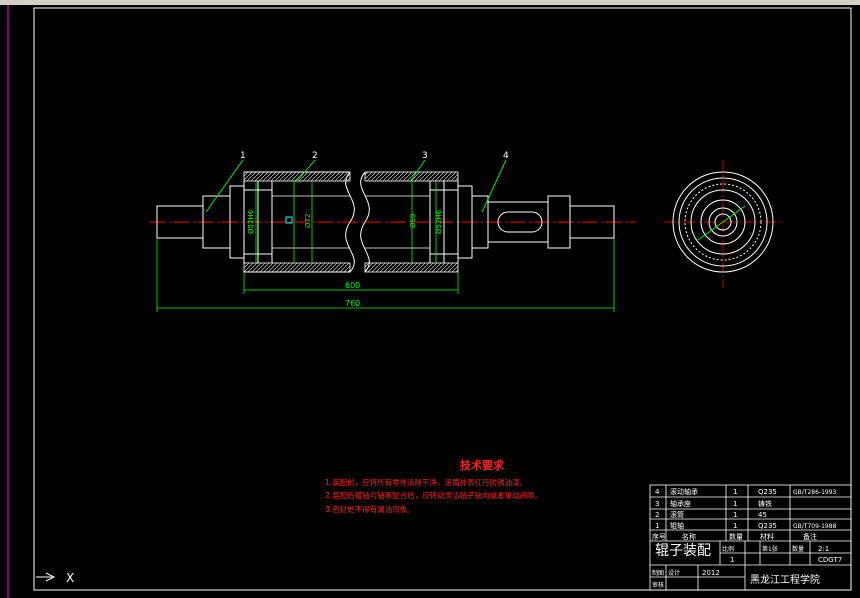 This screenshot has height=598, width=860. Describe the element at coordinates (55, 578) in the screenshot. I see `ucs-icon: X` at that location.